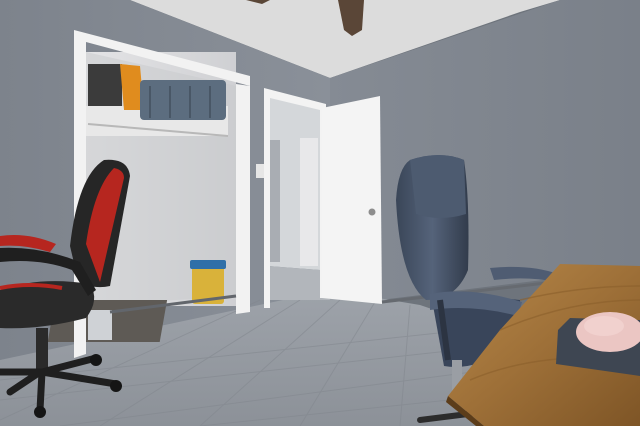 The width and height of the screenshot is (640, 426). I want to click on door-knob, so click(372, 212).